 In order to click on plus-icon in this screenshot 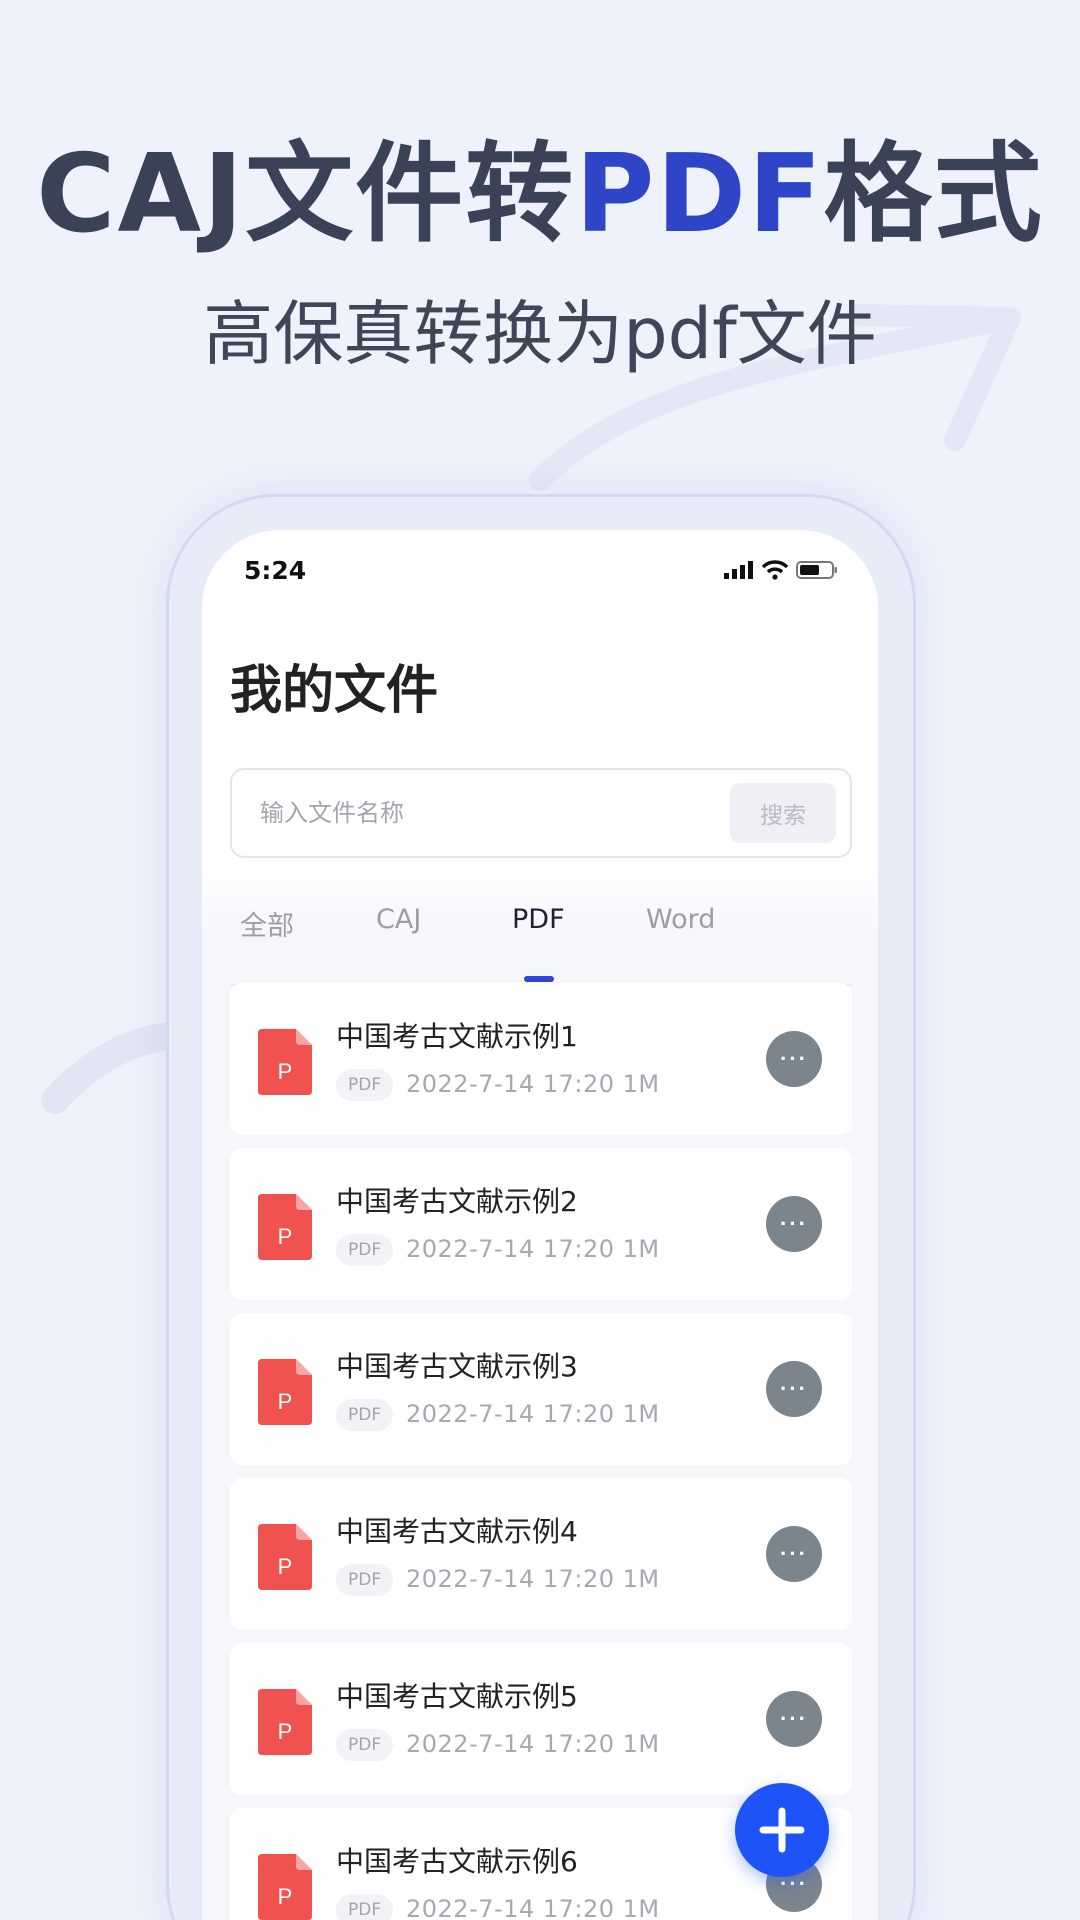, I will do `click(782, 1830)`.